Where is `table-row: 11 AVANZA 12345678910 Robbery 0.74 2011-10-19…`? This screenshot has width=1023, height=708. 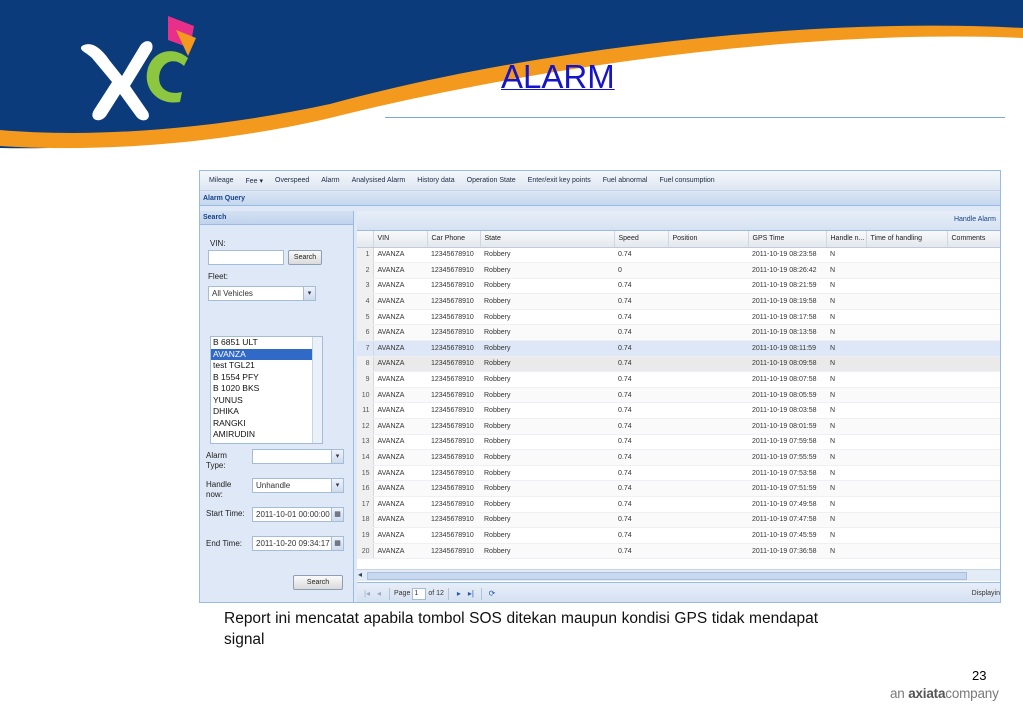
table-row: 11 AVANZA 12345678910 Robbery 0.74 2011-10-19… is located at coordinates (678, 411).